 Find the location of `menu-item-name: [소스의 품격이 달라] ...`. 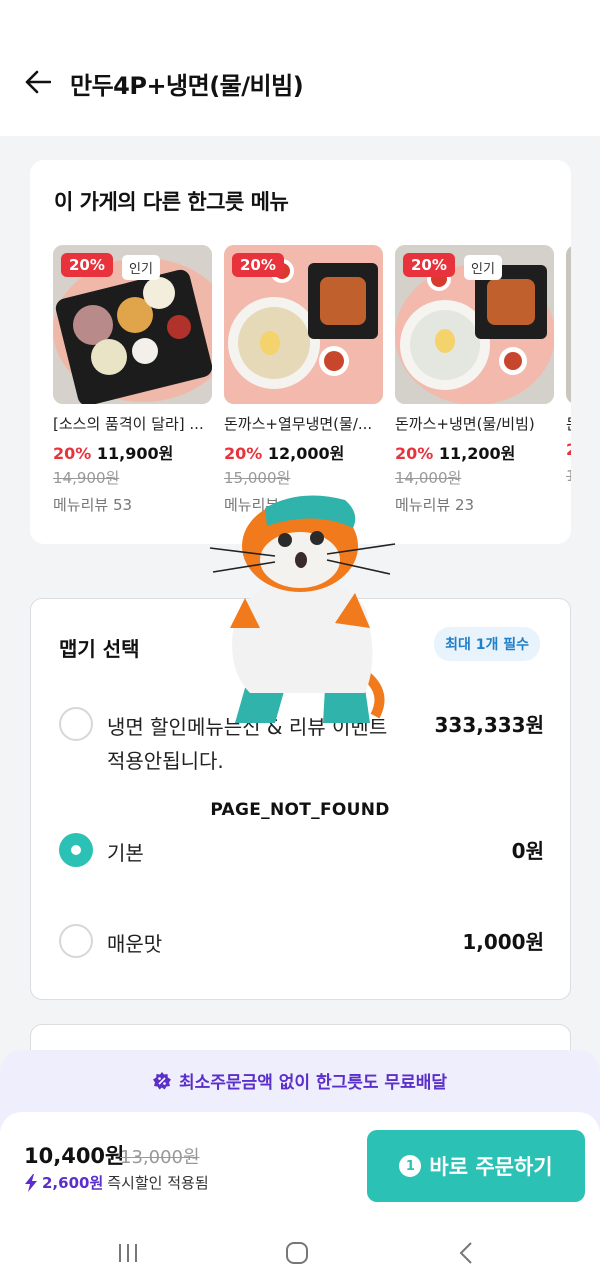

menu-item-name: [소스의 품격이 달라] ... is located at coordinates (128, 424).